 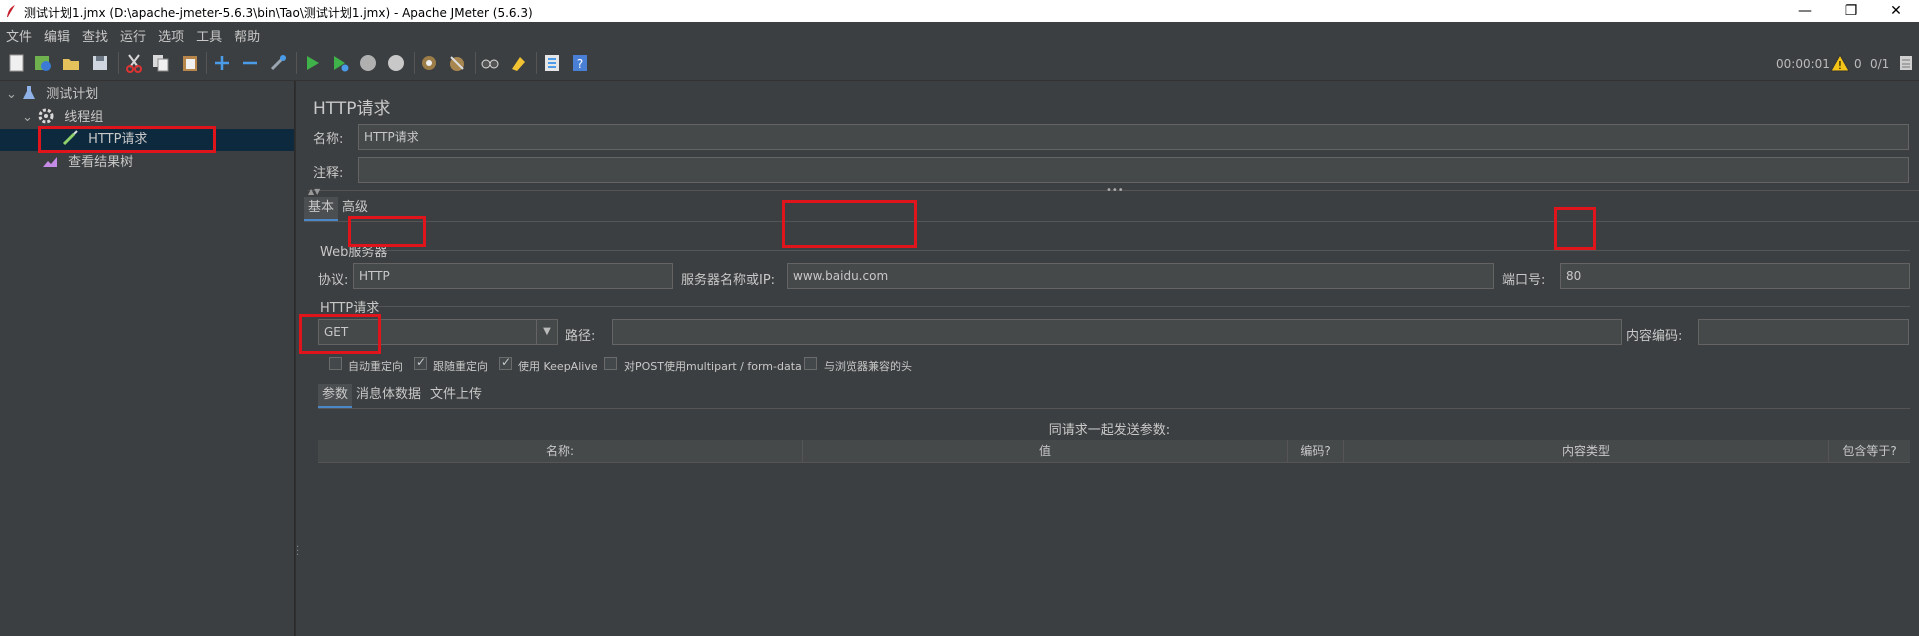 What do you see at coordinates (250, 63) in the screenshot?
I see `collapse-icon` at bounding box center [250, 63].